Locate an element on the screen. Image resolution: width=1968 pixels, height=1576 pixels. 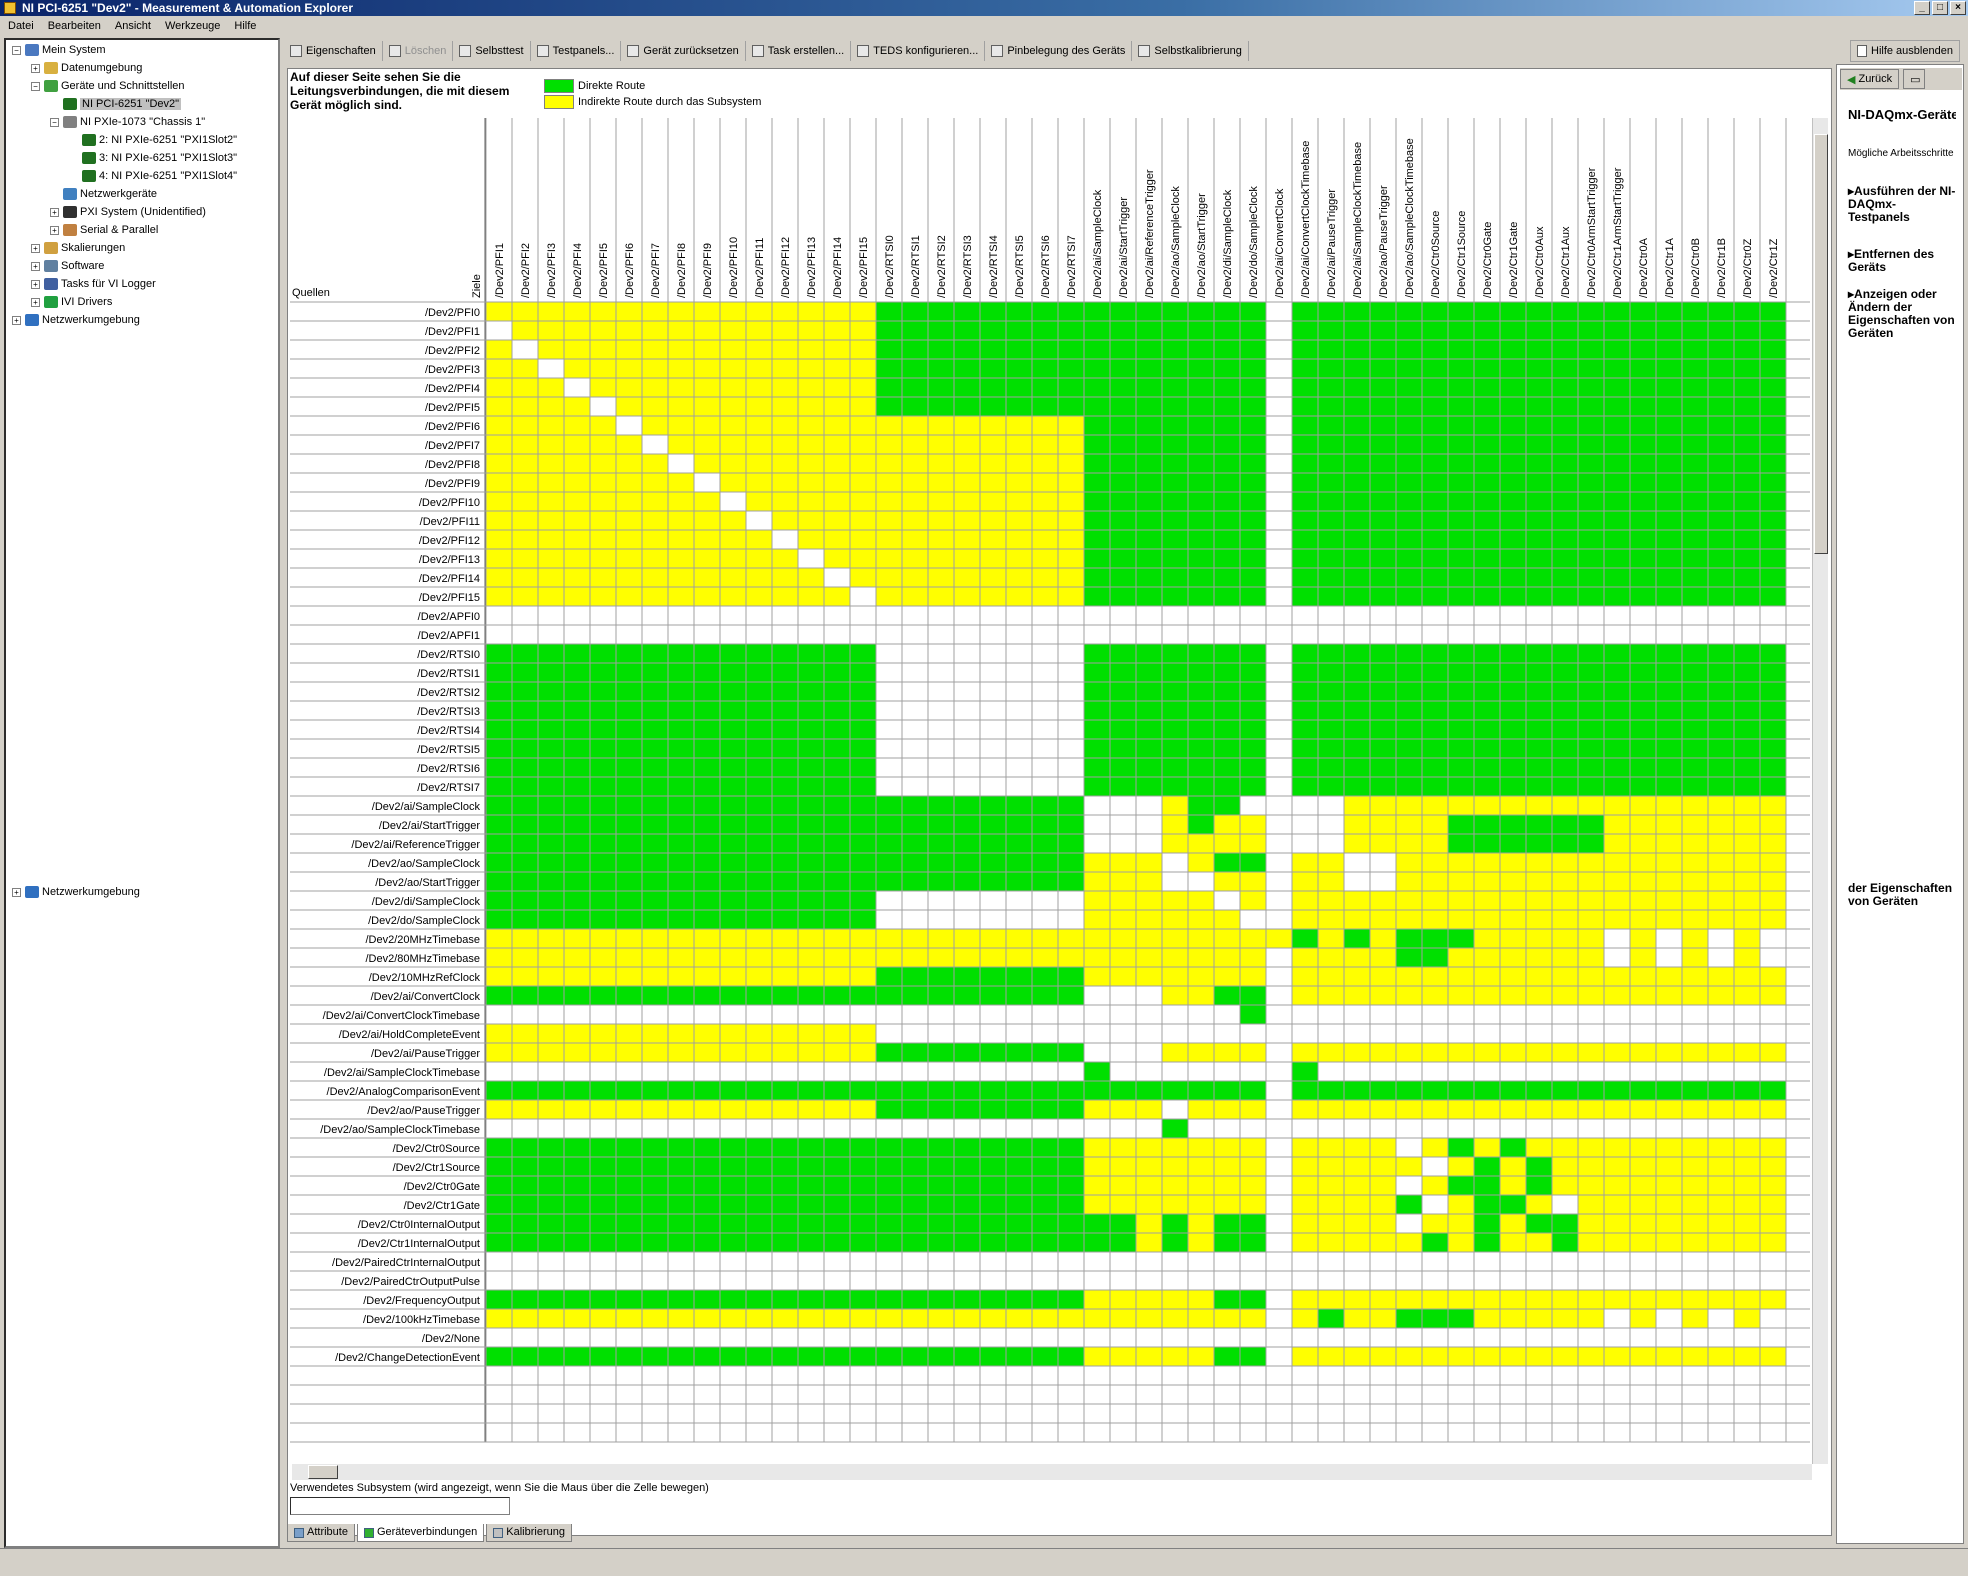
help-options-button: ▭ is located at coordinates (1914, 79).